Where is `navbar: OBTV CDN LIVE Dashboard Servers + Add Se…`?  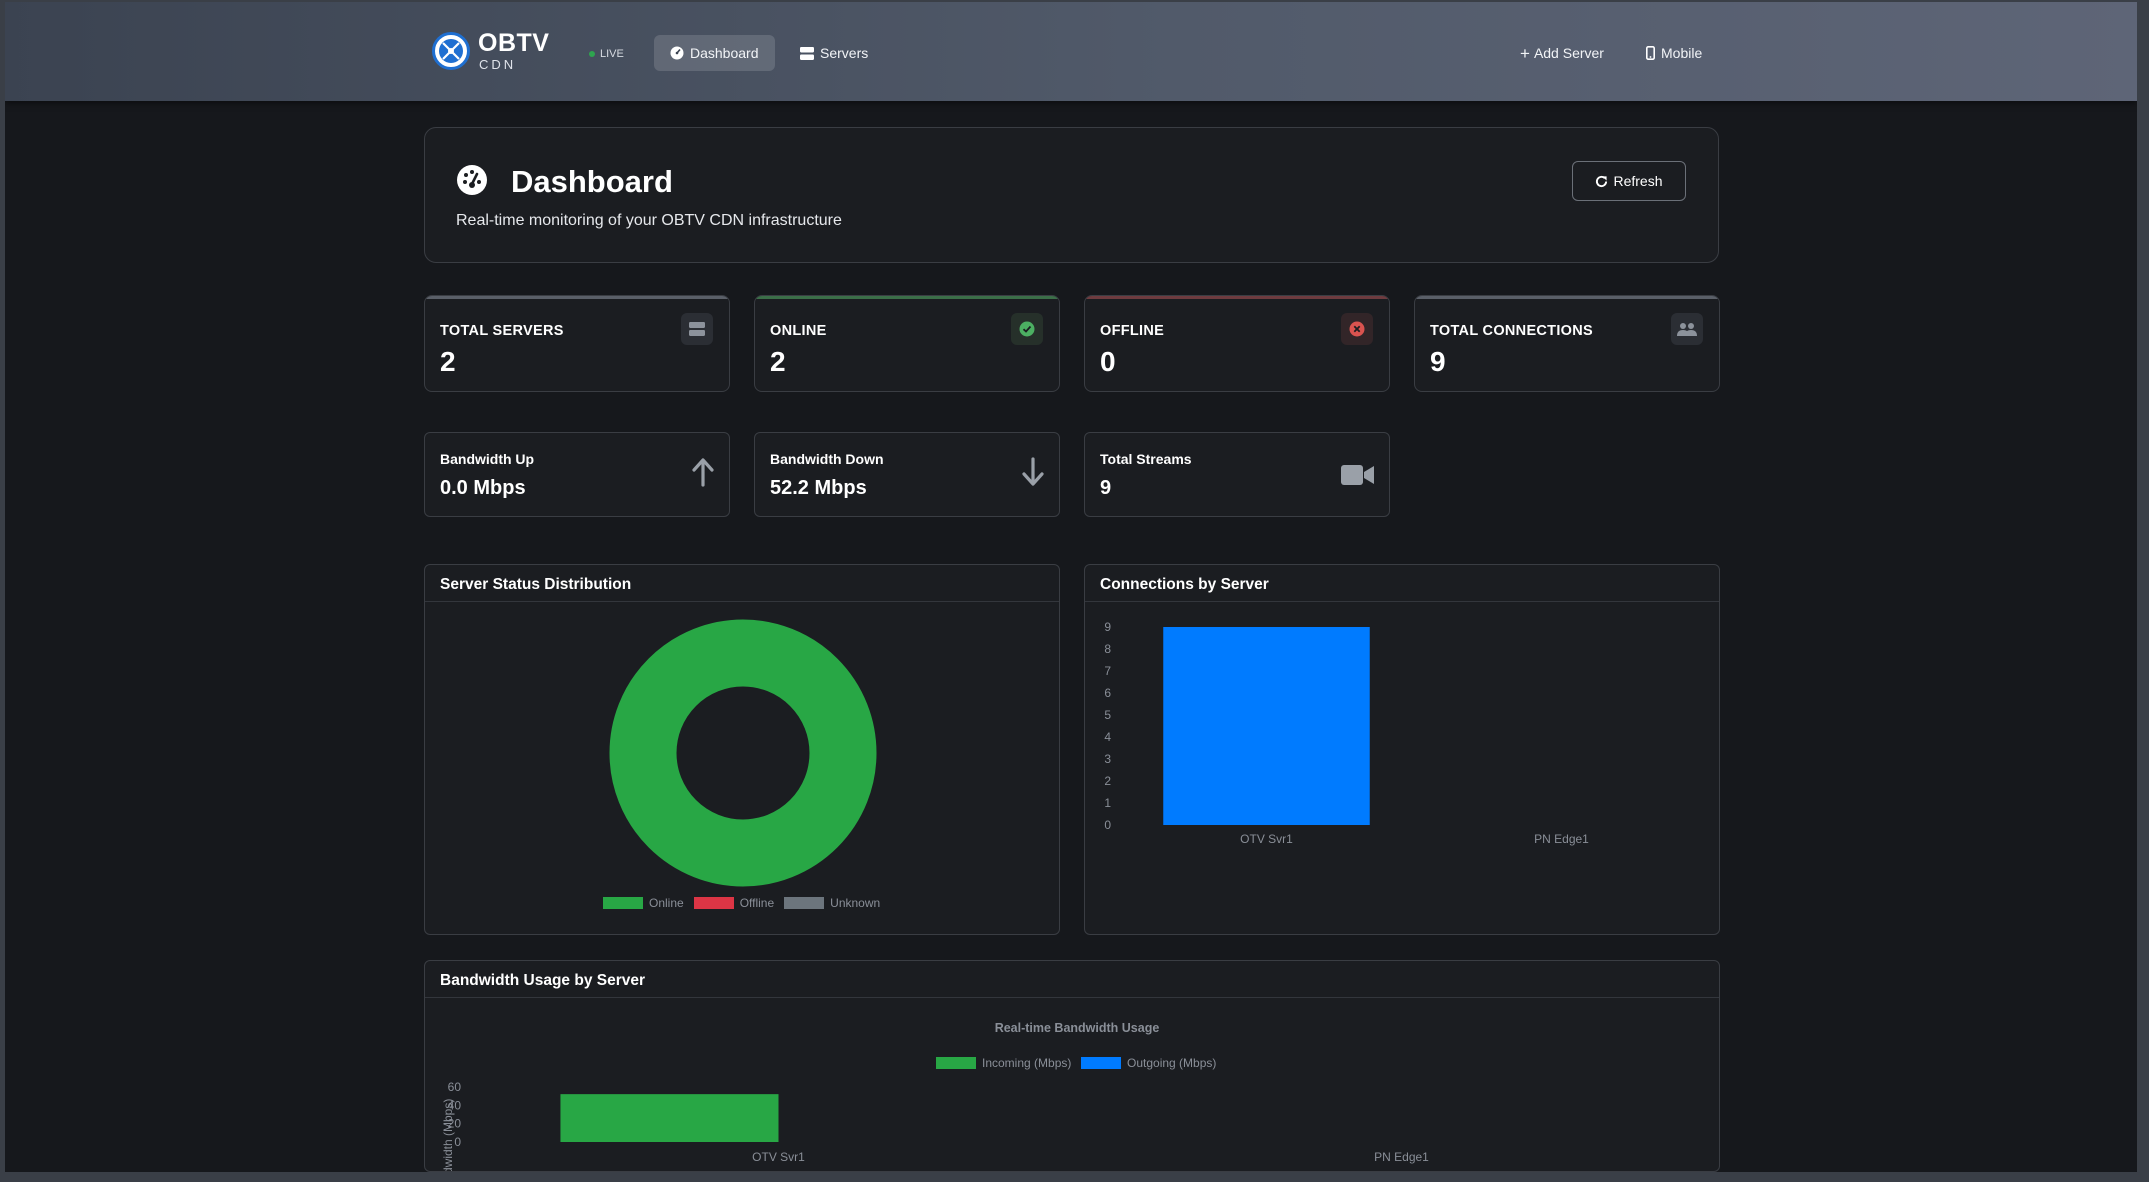
navbar: OBTV CDN LIVE Dashboard Servers + Add Se… is located at coordinates (1071, 51).